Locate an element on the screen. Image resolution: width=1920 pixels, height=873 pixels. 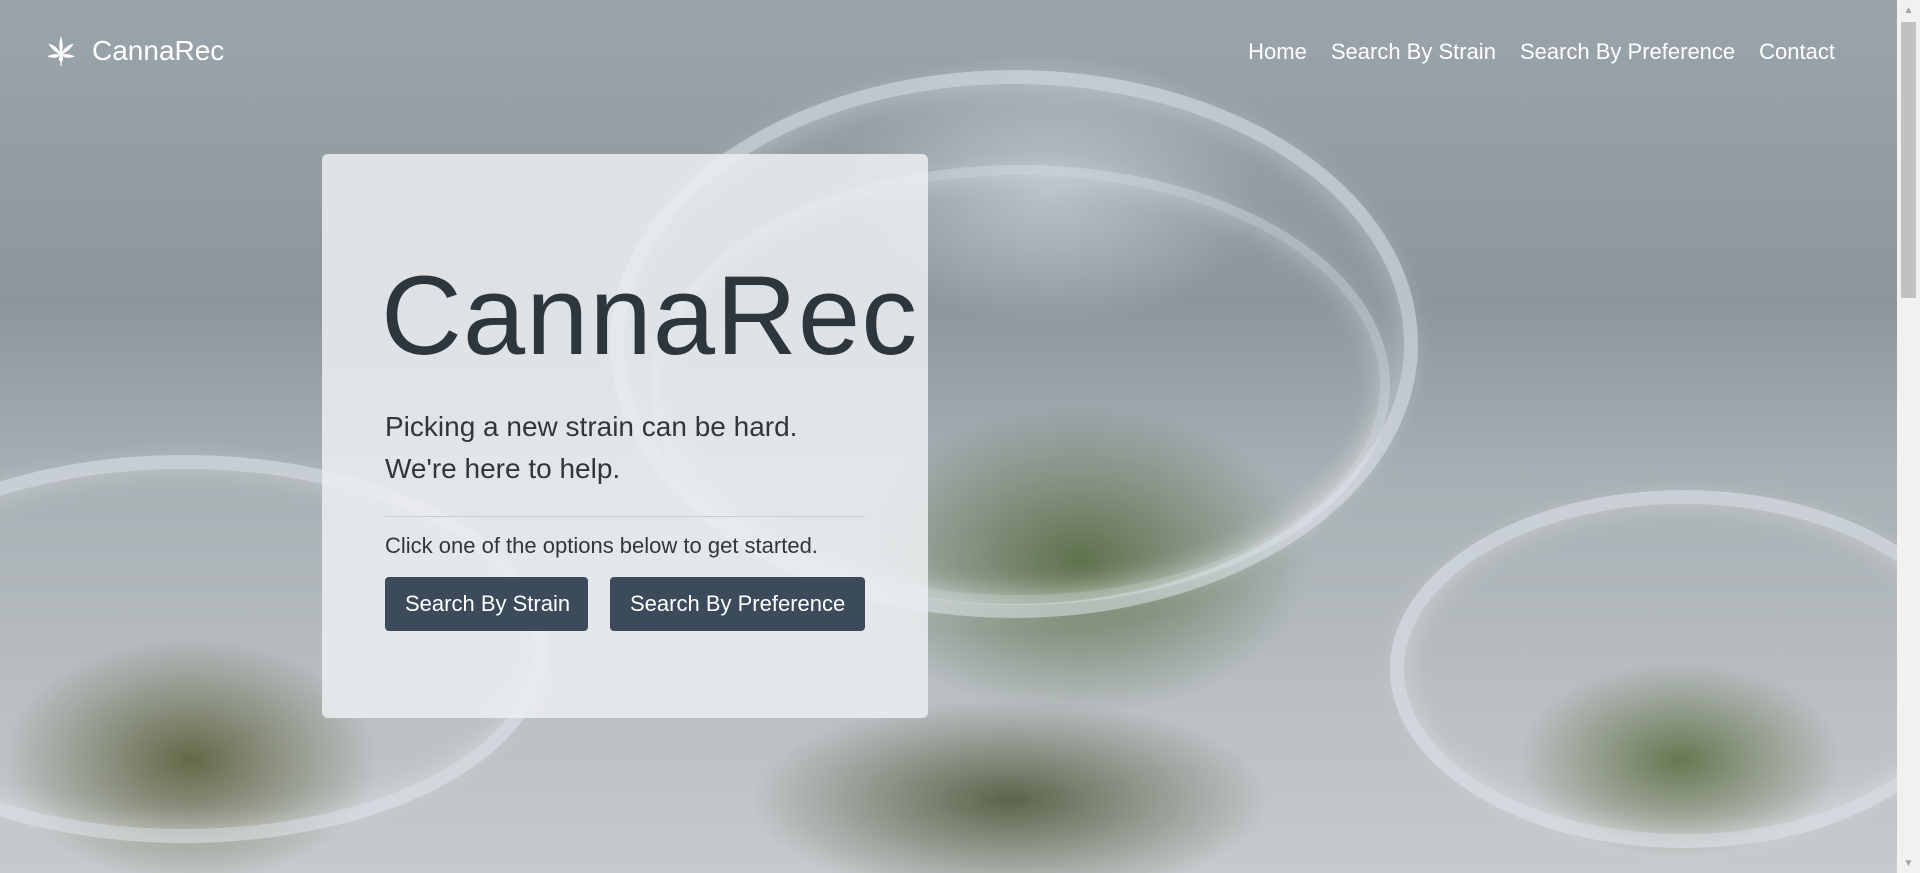
brand-name: CannaRec is located at coordinates (158, 50).